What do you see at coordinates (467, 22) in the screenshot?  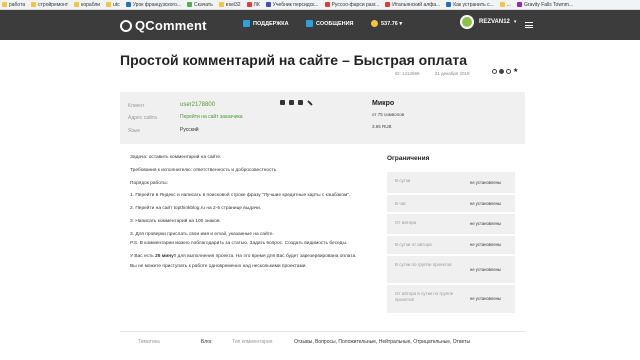 I see `avatar` at bounding box center [467, 22].